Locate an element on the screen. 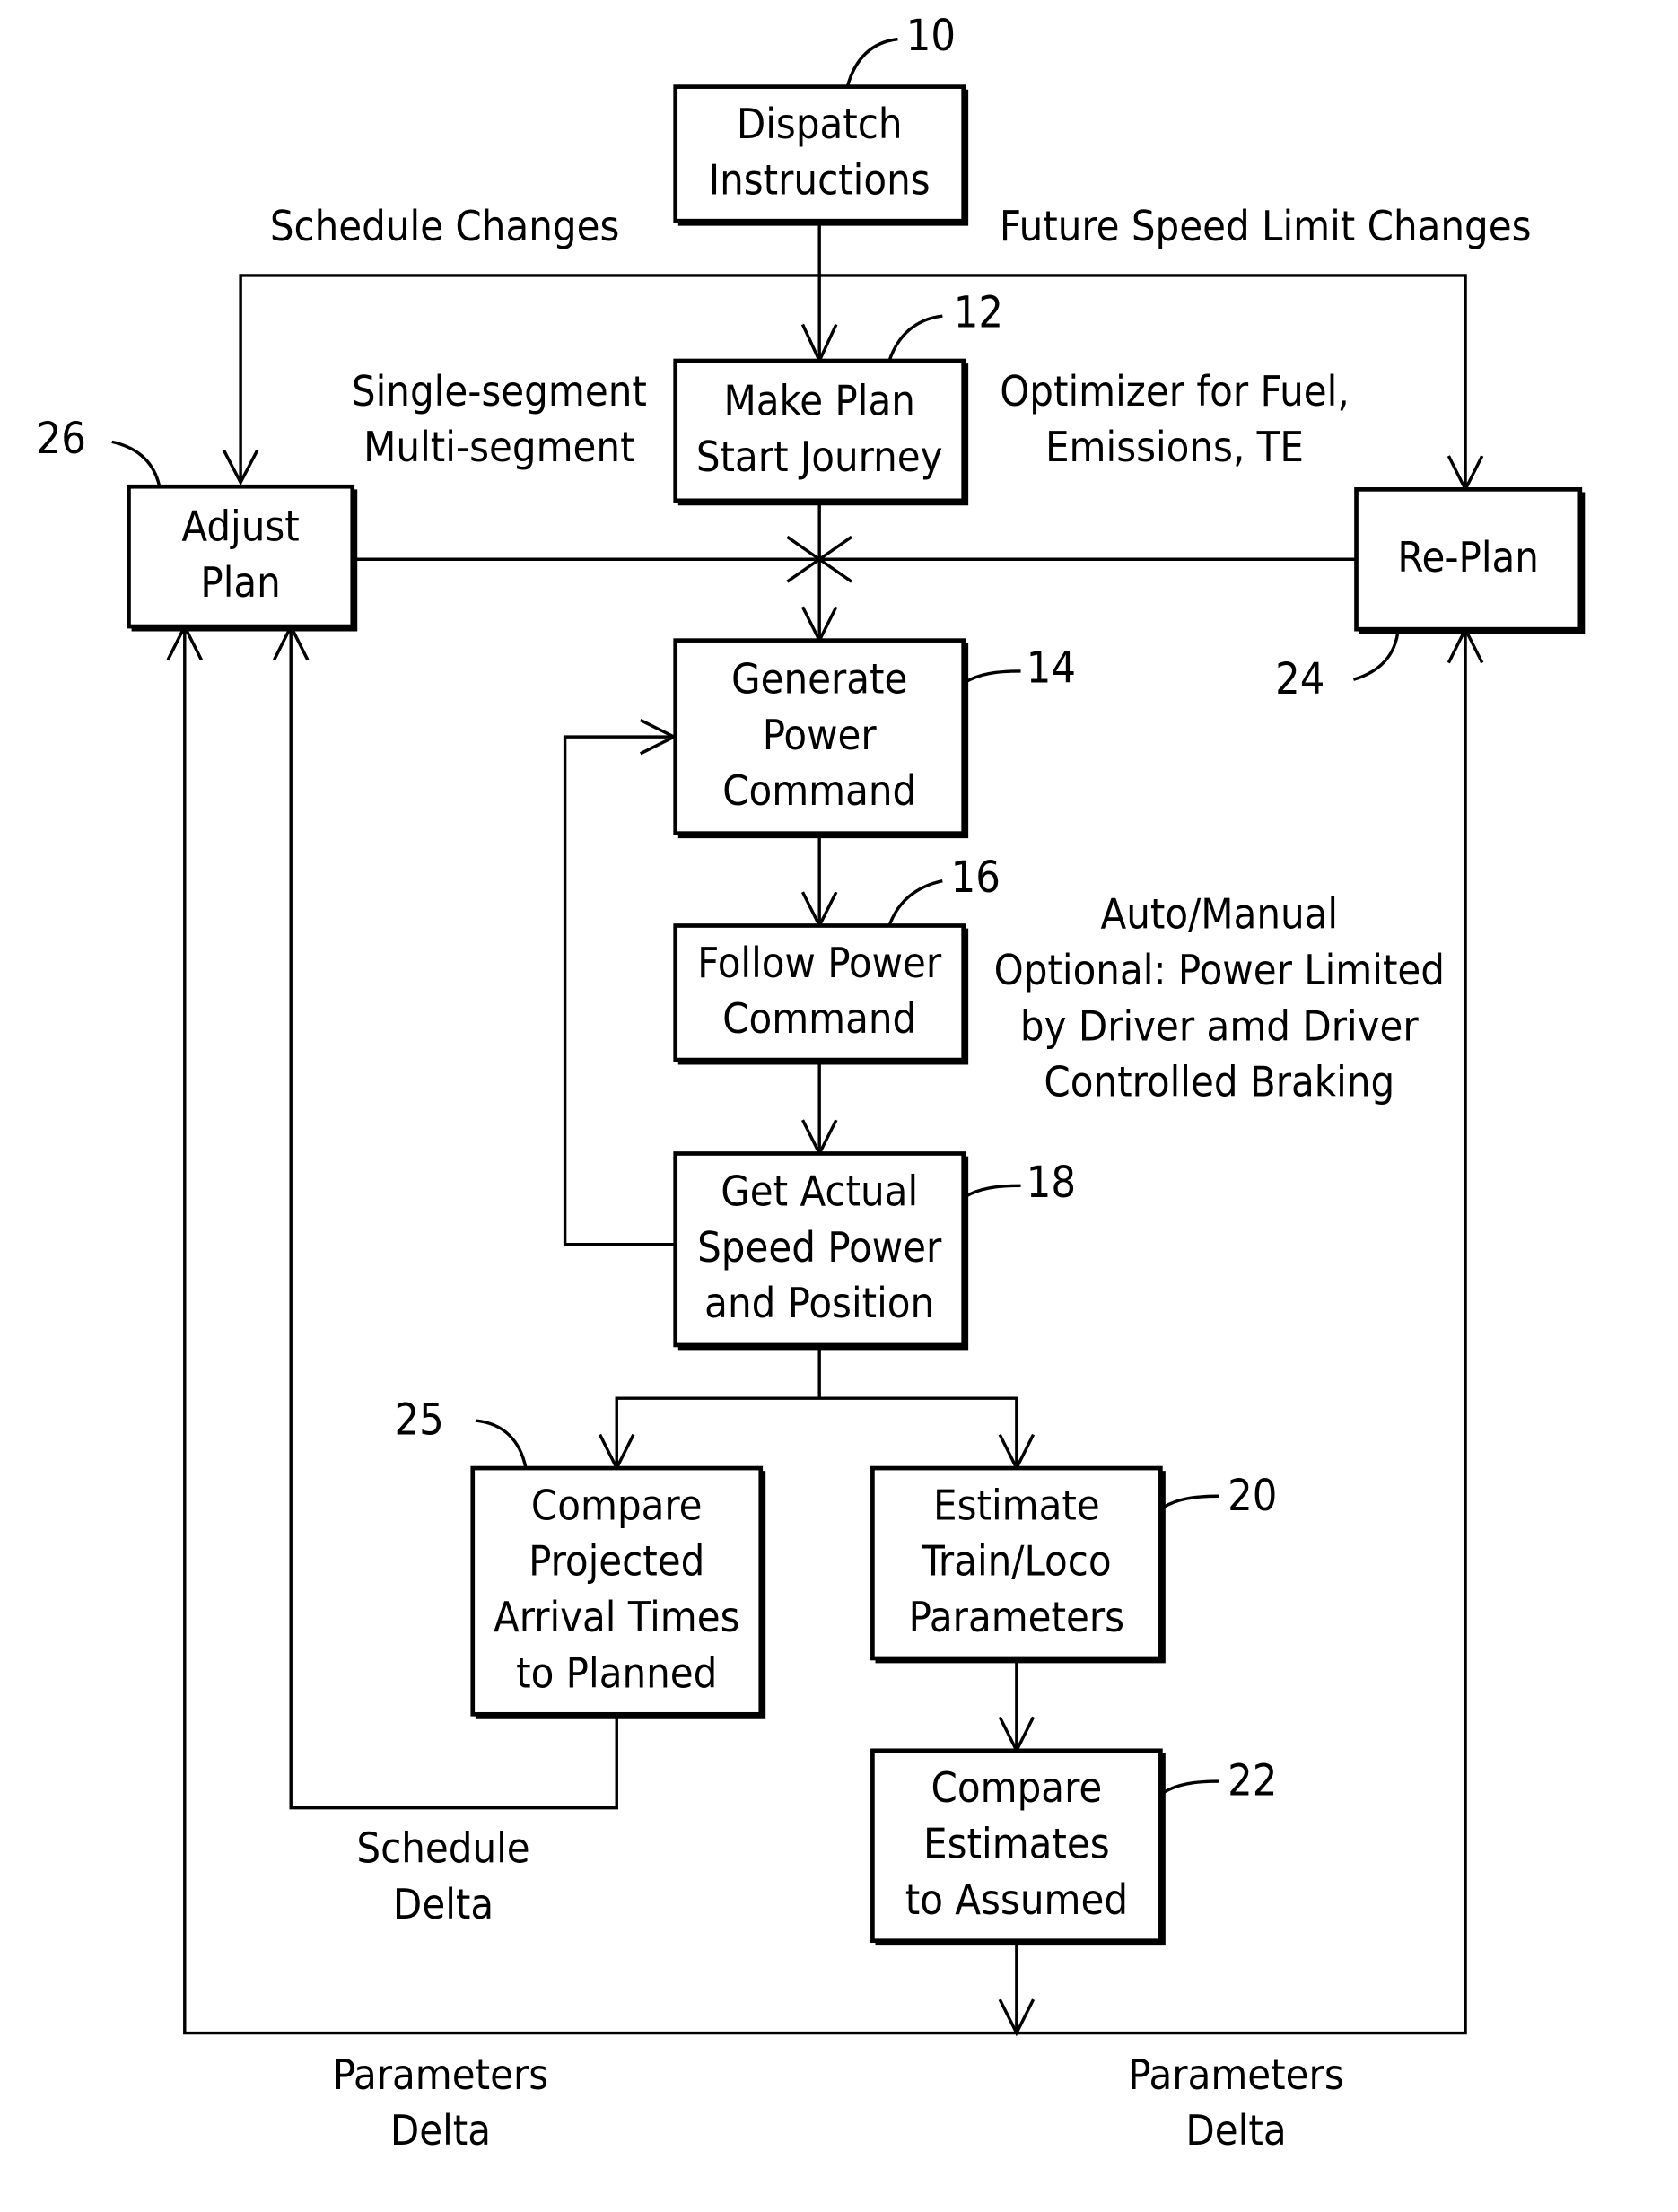  node-replan: Re-Plan 24 is located at coordinates (1430, 595).